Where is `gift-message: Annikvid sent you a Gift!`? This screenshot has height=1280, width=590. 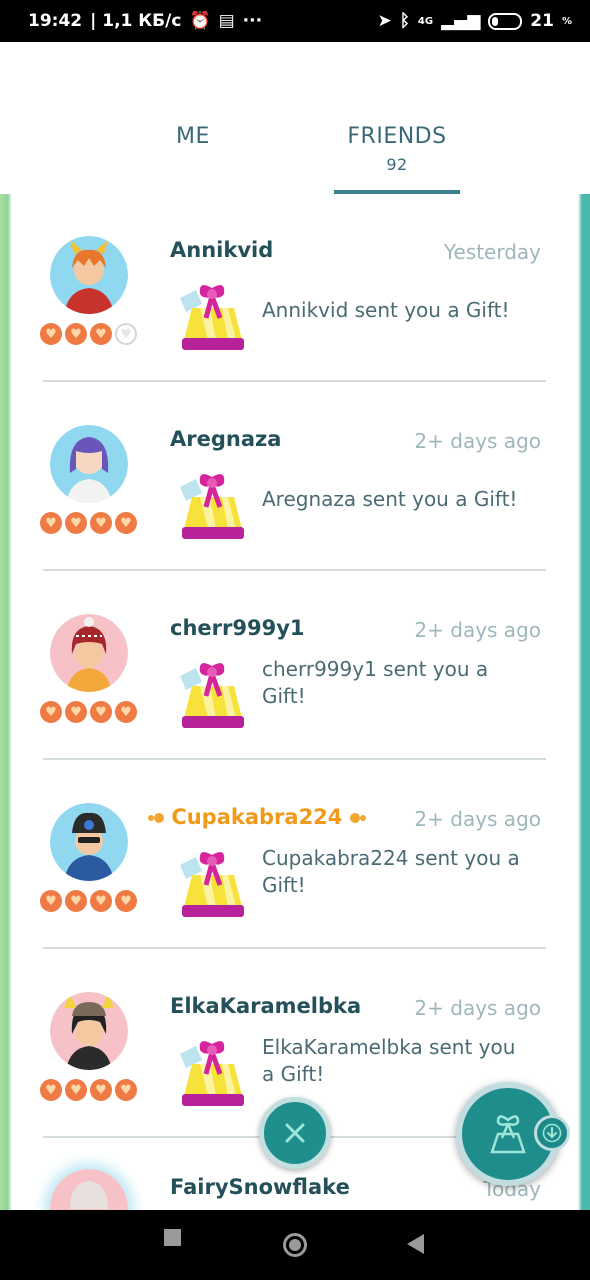
gift-message: Annikvid sent you a Gift! is located at coordinates (386, 310).